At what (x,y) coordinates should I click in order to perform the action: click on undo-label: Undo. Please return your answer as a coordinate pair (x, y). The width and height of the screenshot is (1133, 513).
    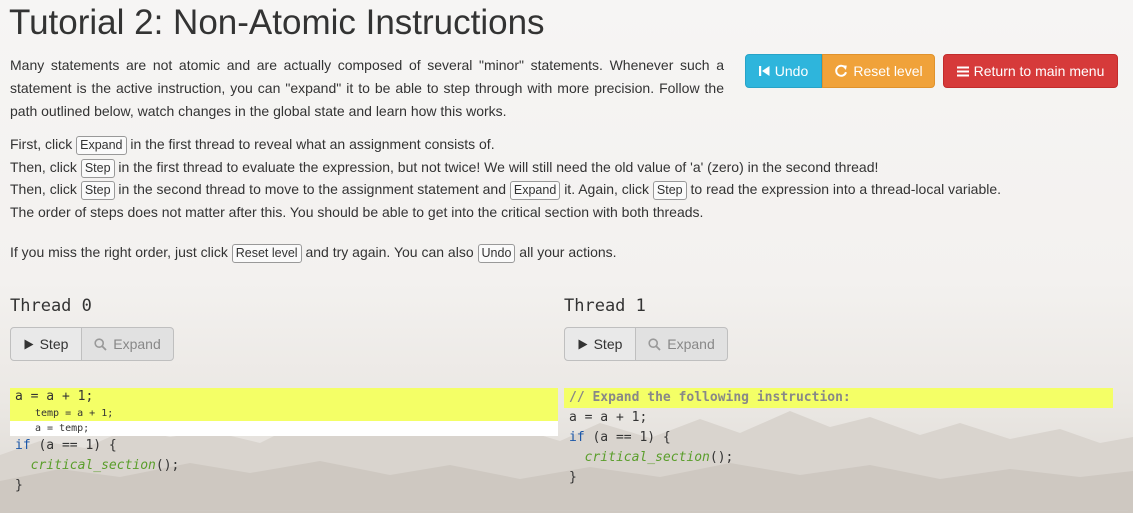
    Looking at the image, I should click on (791, 71).